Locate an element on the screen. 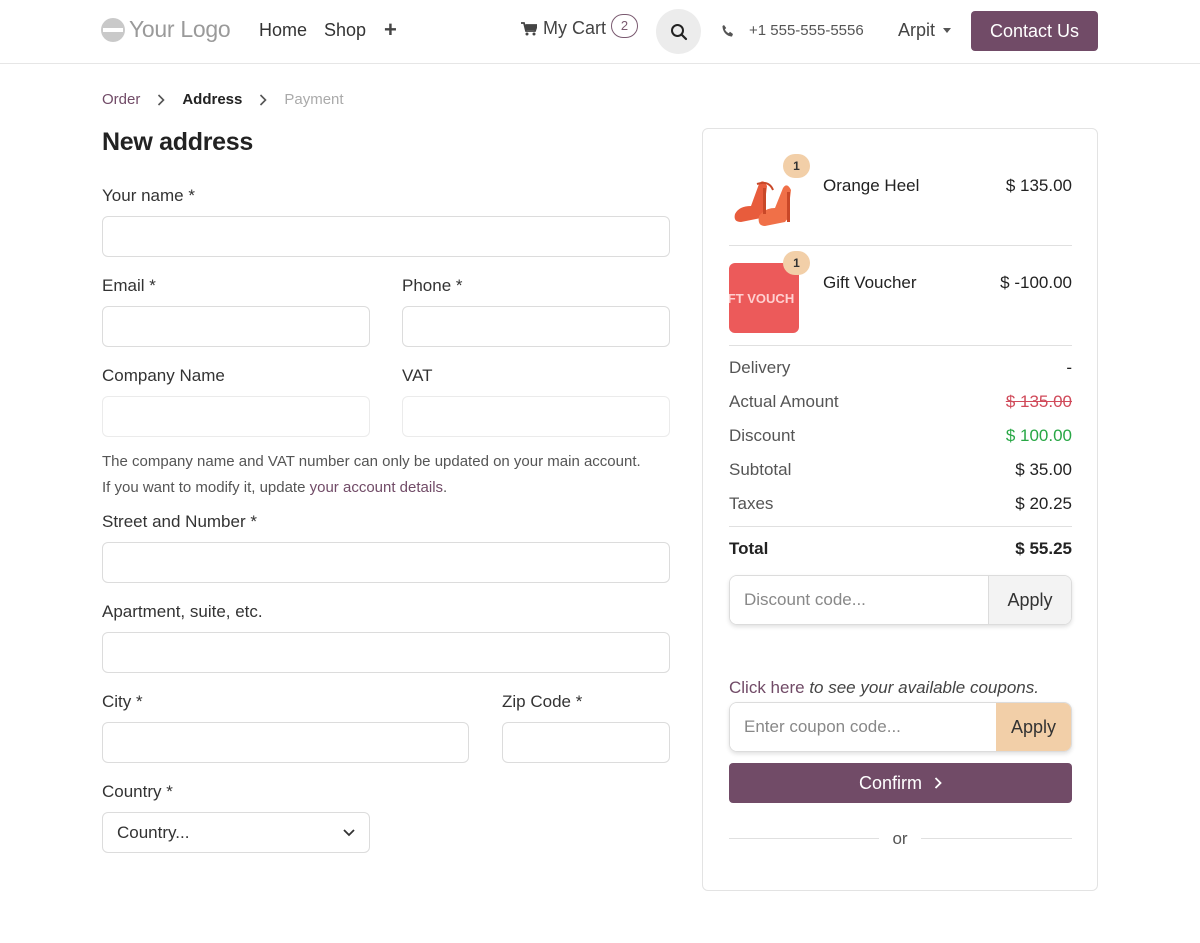 Image resolution: width=1200 pixels, height=943 pixels. apply-coupon-button: Apply is located at coordinates (1033, 727).